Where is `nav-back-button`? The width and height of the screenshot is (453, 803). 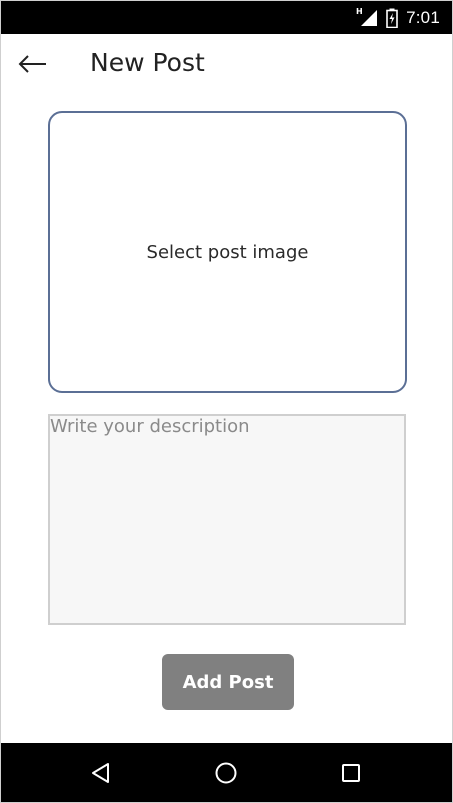
nav-back-button is located at coordinates (101, 773).